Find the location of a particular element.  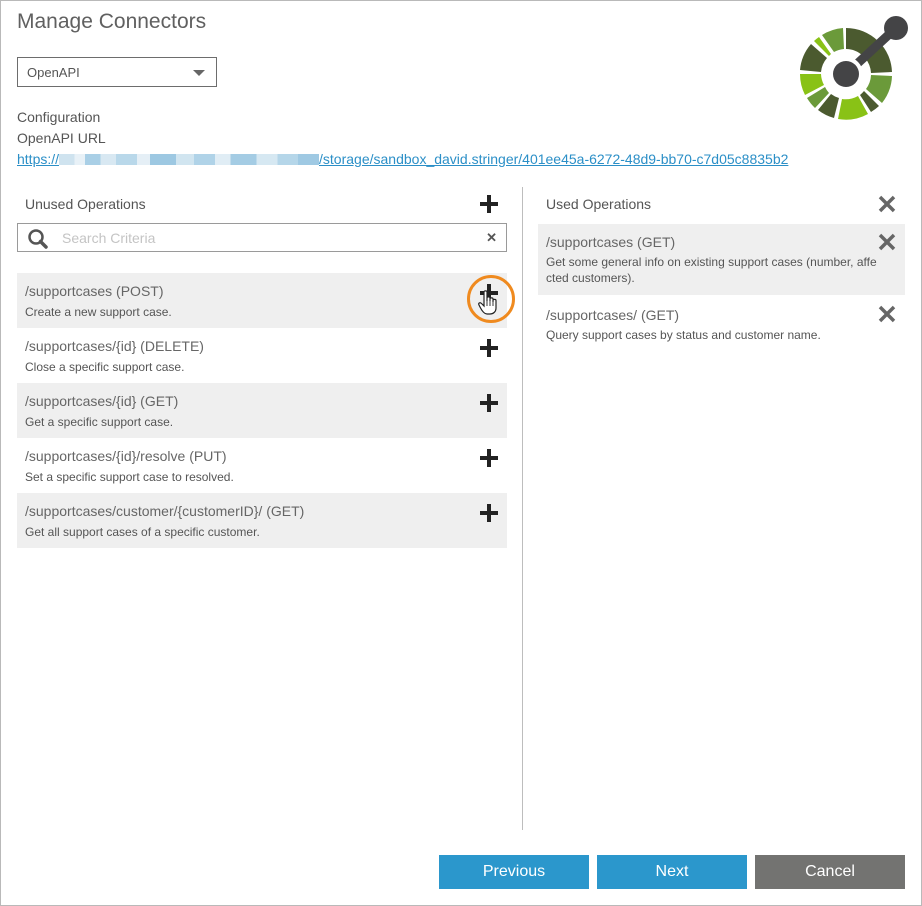

configuration-label: Configuration is located at coordinates (59, 117).